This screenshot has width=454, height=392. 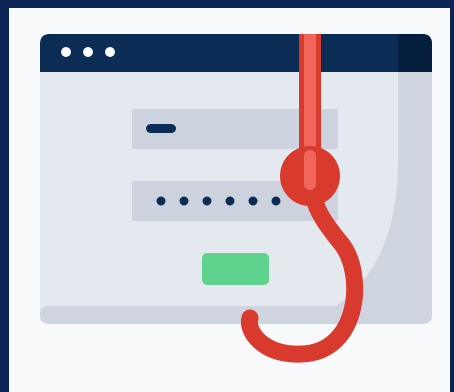 What do you see at coordinates (236, 315) in the screenshot?
I see `window-bottom-shade` at bounding box center [236, 315].